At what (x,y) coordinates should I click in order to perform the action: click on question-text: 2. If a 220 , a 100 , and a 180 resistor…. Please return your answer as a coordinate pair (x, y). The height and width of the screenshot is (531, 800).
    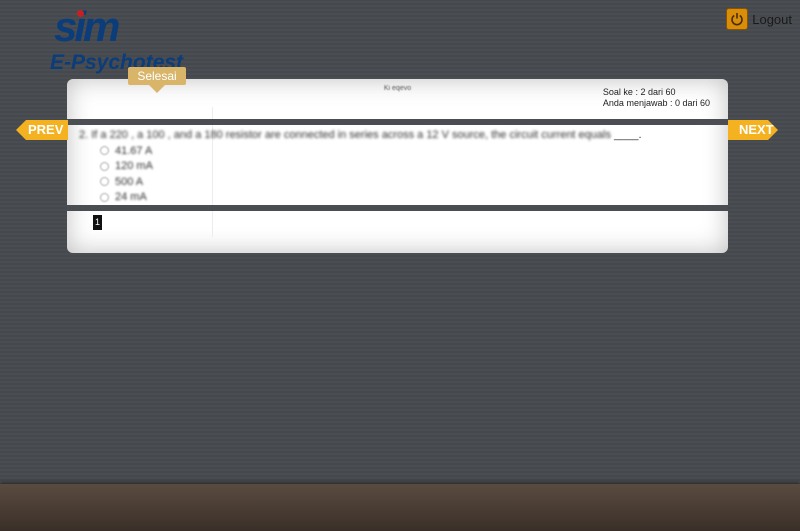
    Looking at the image, I should click on (360, 135).